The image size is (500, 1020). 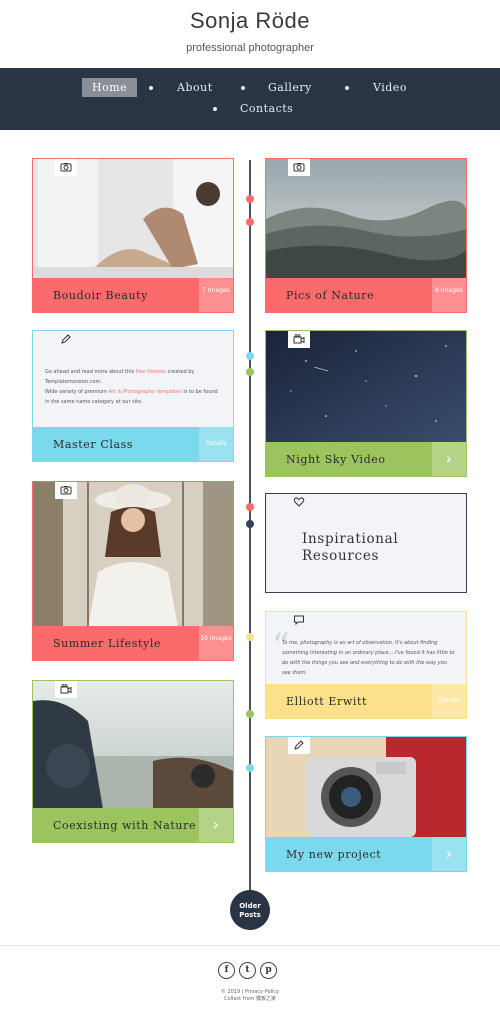 I want to click on image-count: 10 Images, so click(x=216, y=643).